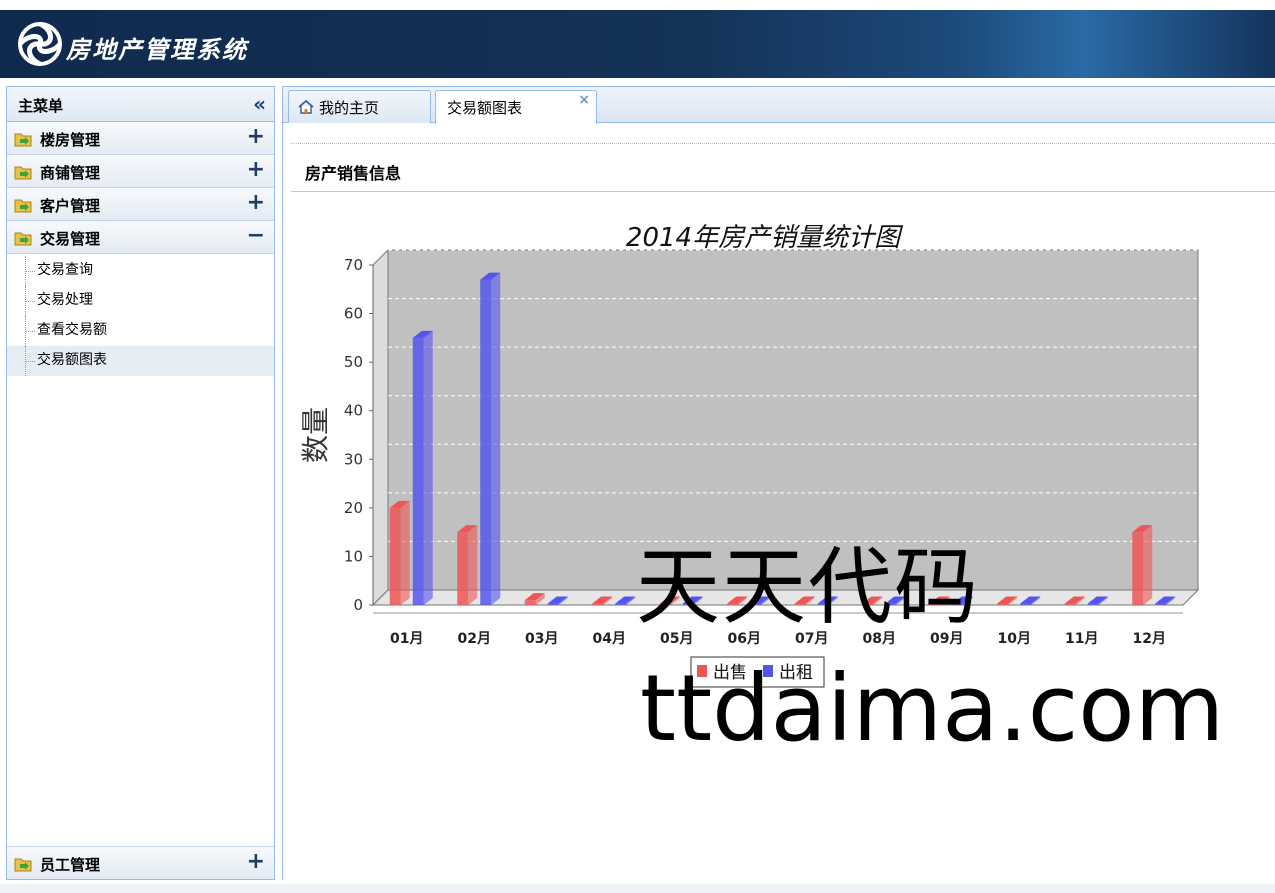 Image resolution: width=1275 pixels, height=893 pixels. Describe the element at coordinates (779, 105) in the screenshot. I see `tab-bar: 我的主页 交易额图表 ×` at that location.